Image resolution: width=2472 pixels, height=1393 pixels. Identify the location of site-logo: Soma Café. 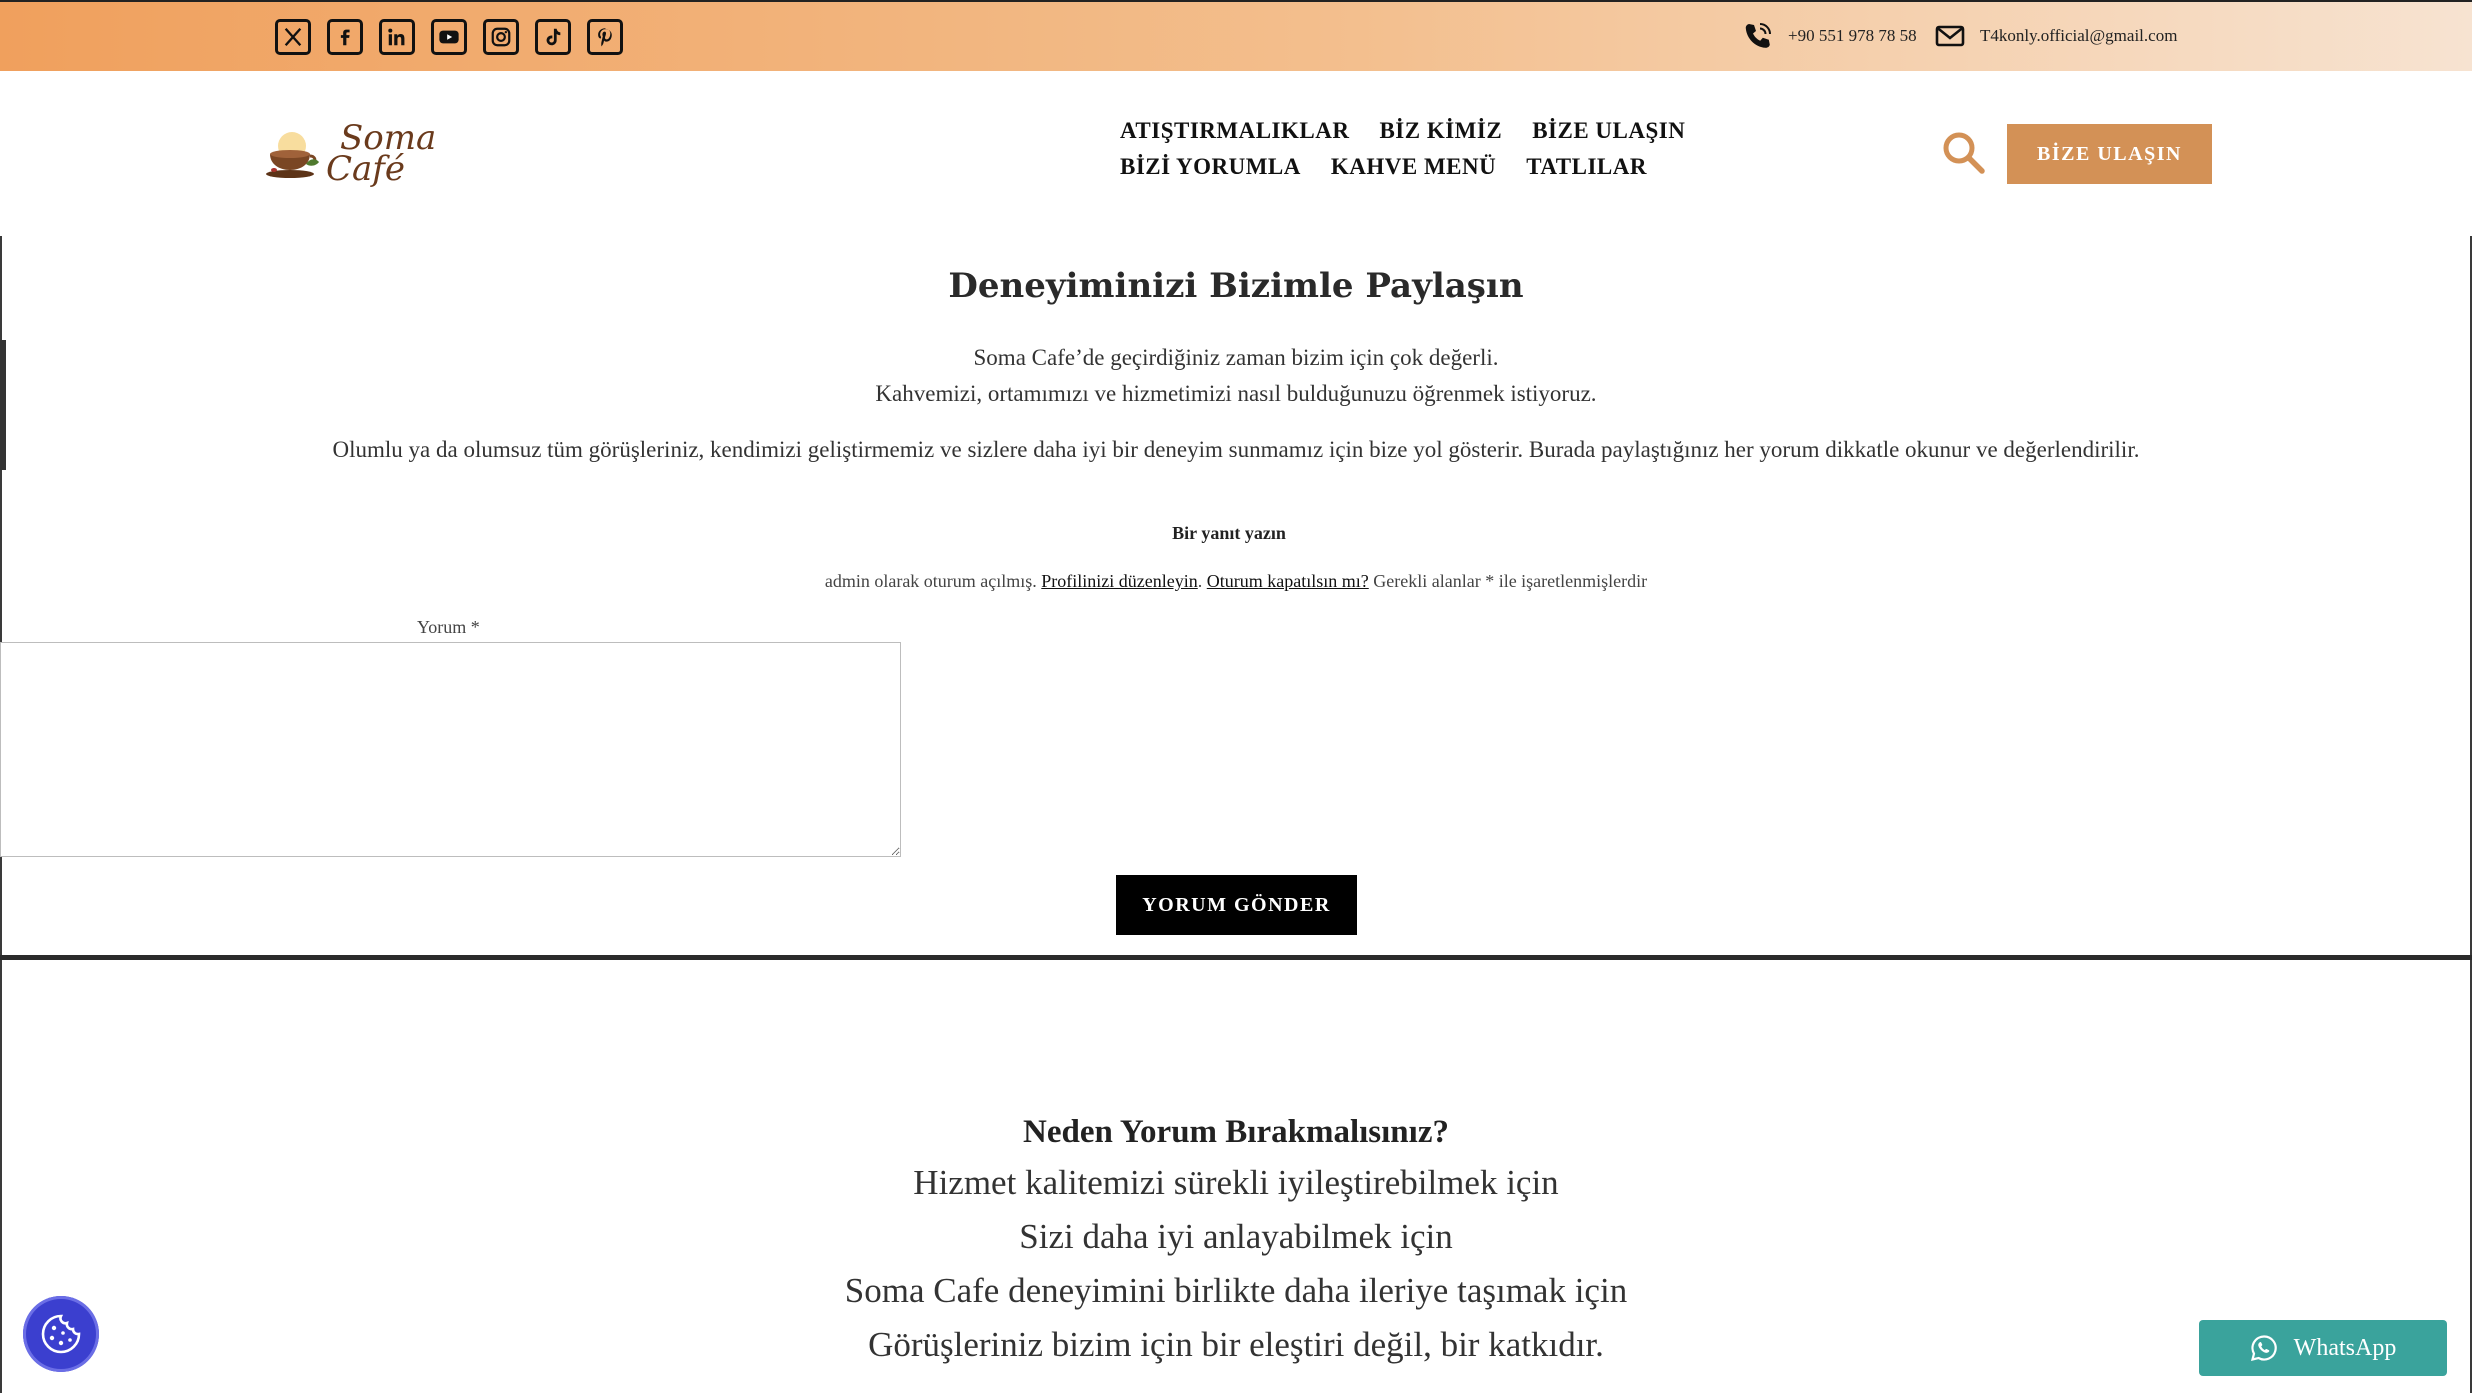
(365, 154).